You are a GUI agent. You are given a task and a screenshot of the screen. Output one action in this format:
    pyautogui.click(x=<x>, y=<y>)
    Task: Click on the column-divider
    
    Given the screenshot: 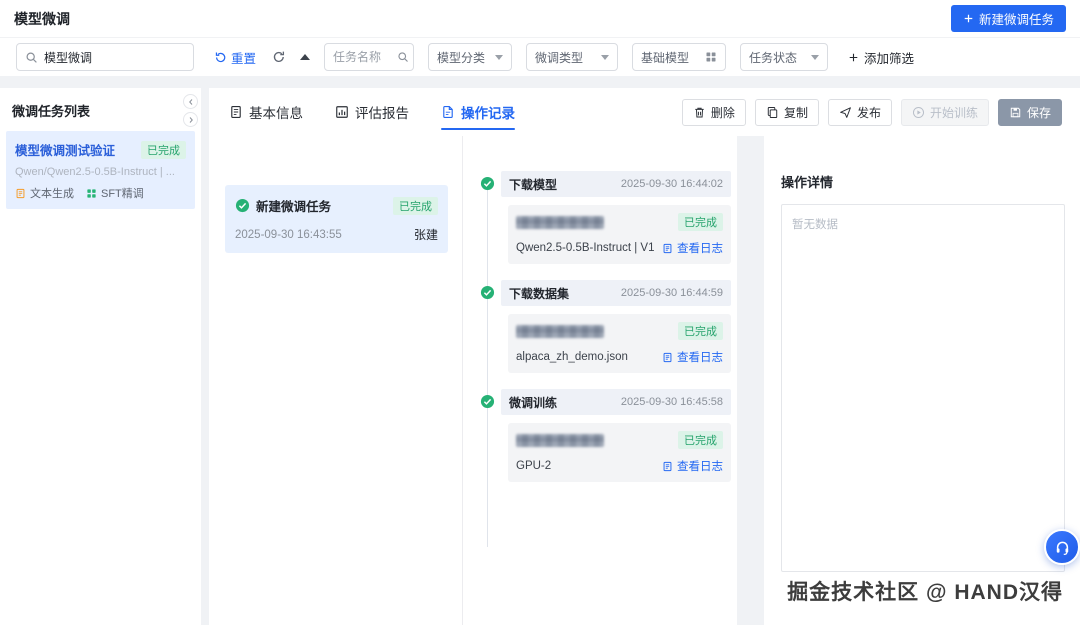 What is the action you would take?
    pyautogui.click(x=462, y=380)
    